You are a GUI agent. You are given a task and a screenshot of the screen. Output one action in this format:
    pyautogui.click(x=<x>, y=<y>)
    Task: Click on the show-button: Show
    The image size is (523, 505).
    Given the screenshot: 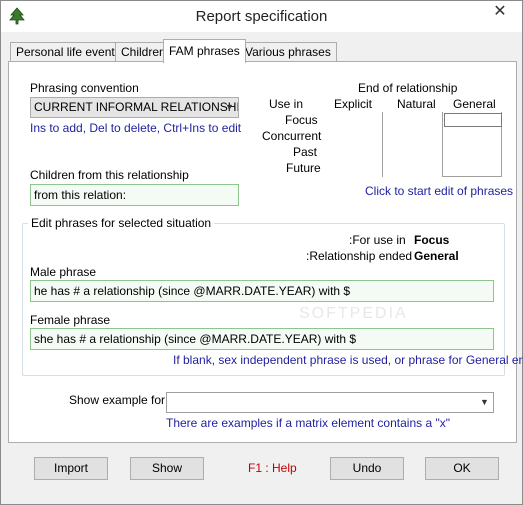 What is the action you would take?
    pyautogui.click(x=167, y=468)
    